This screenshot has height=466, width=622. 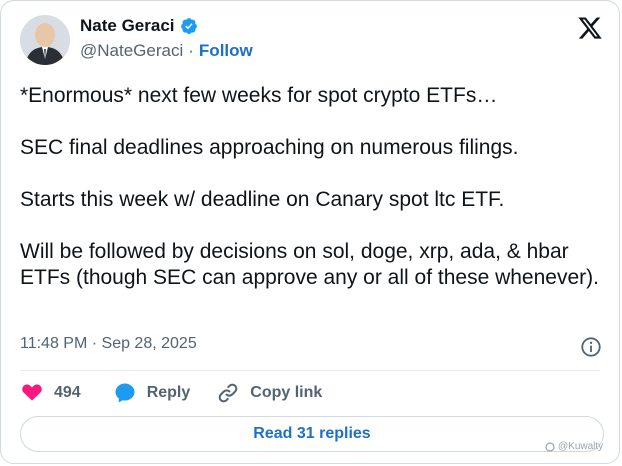 I want to click on read-replies-button: Read 31 replies, so click(x=312, y=434).